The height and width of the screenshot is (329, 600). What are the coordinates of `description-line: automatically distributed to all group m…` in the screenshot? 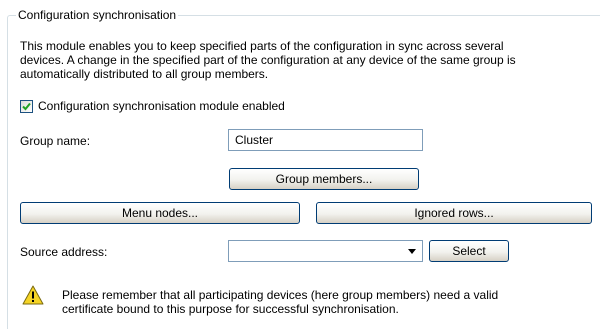 It's located at (144, 74).